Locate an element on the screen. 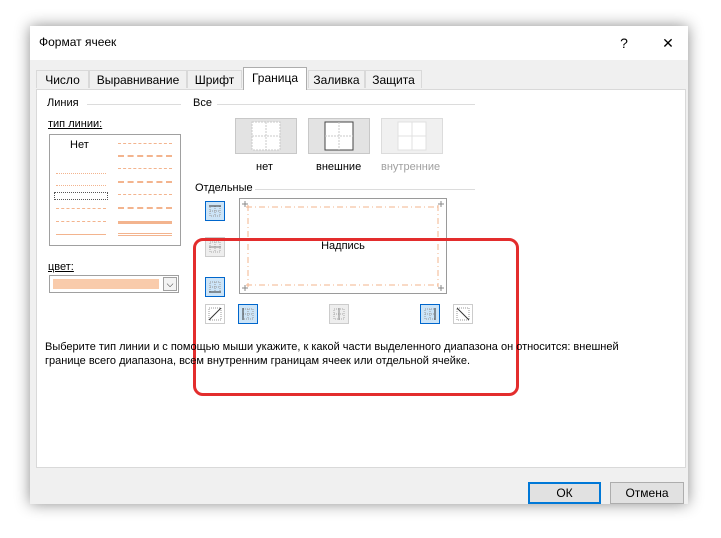 This screenshot has height=538, width=721. tab-alignment: Выравнивание is located at coordinates (138, 79).